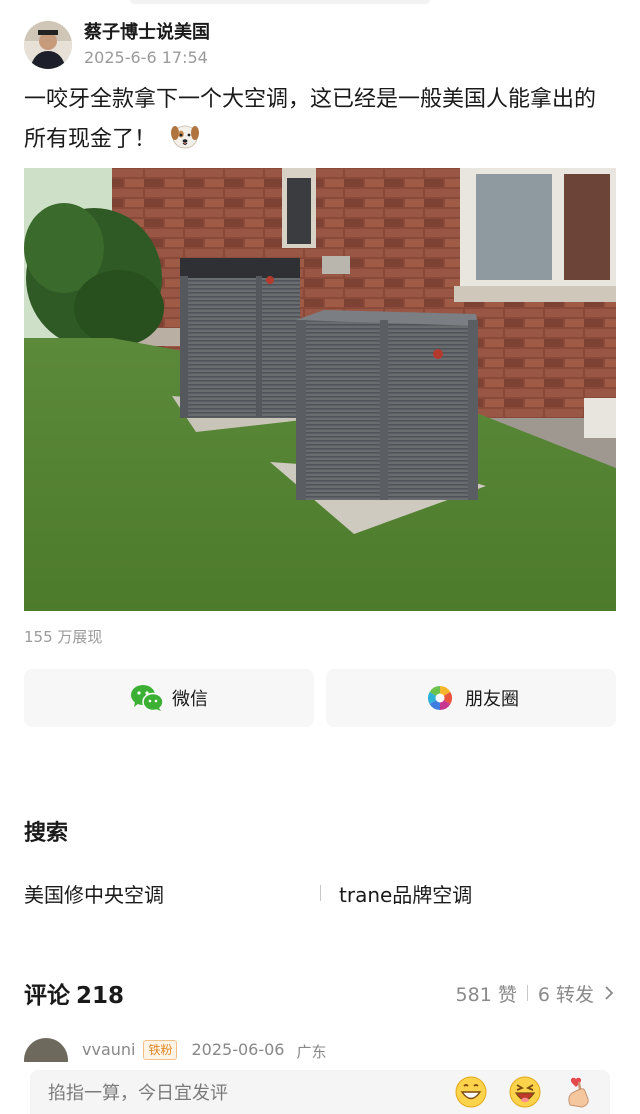 The image size is (640, 1114). What do you see at coordinates (280, 2) in the screenshot?
I see `top-handle` at bounding box center [280, 2].